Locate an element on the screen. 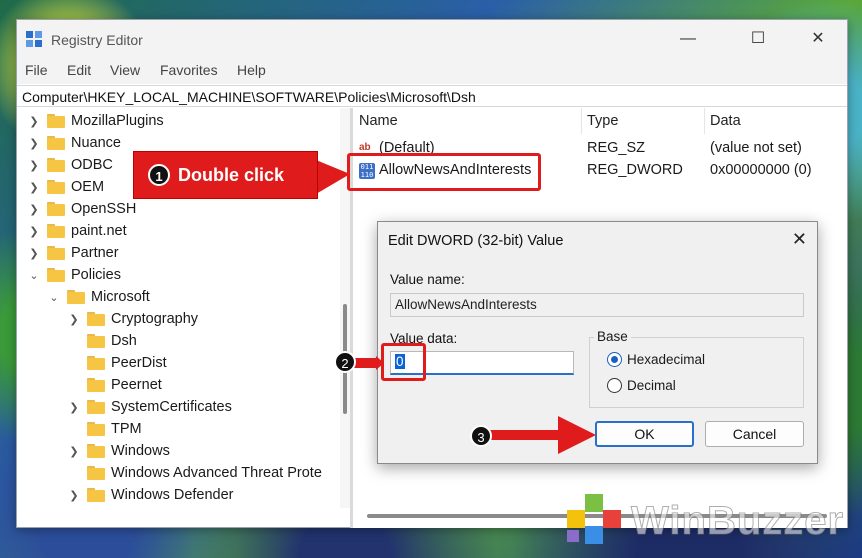 The height and width of the screenshot is (558, 862). step1-callout: 1 Double click is located at coordinates (225, 175).